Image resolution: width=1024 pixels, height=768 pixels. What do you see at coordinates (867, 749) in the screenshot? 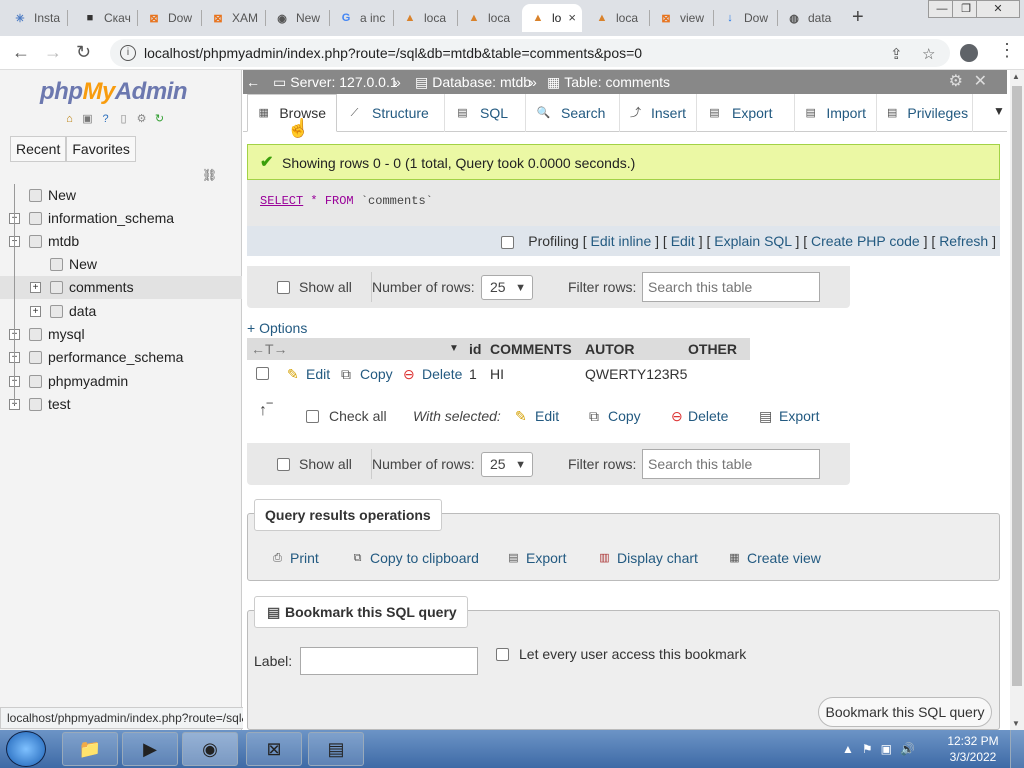
I see `flag-icon: ⚑` at bounding box center [867, 749].